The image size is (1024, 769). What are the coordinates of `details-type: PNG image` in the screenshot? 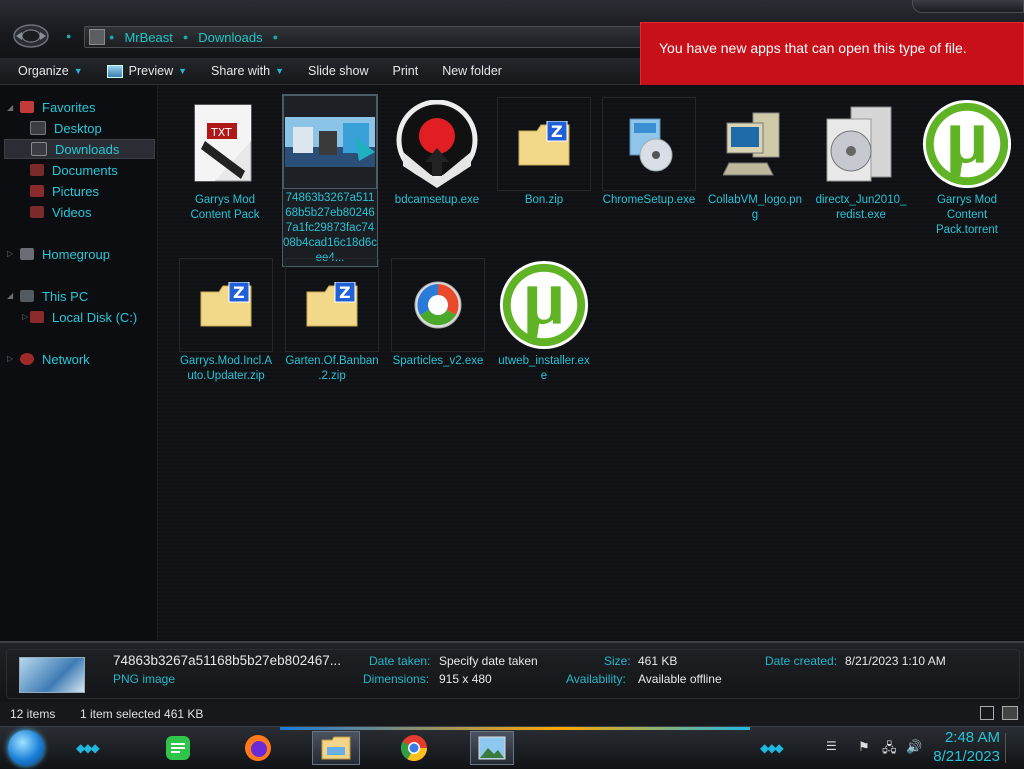 It's located at (144, 679).